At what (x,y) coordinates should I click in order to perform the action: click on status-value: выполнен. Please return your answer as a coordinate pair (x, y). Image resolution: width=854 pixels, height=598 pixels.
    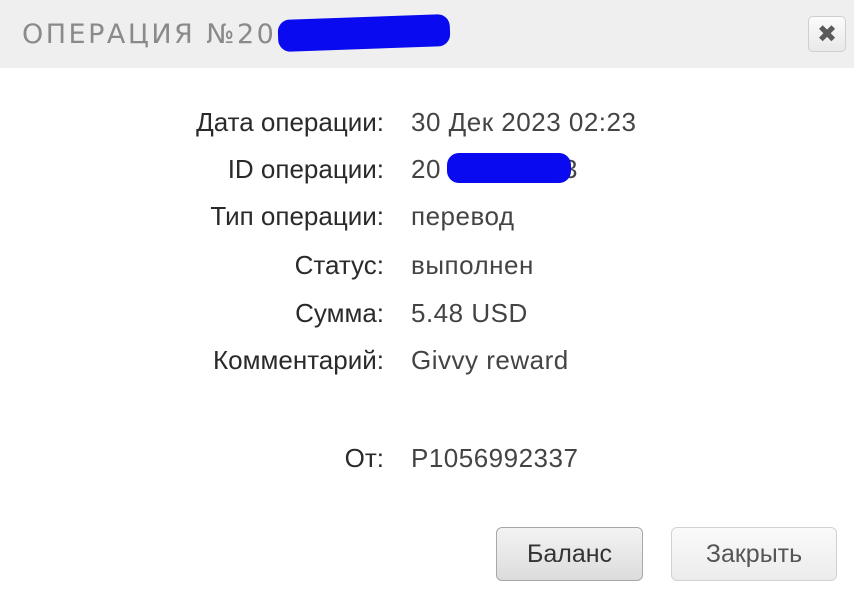
    Looking at the image, I should click on (472, 265).